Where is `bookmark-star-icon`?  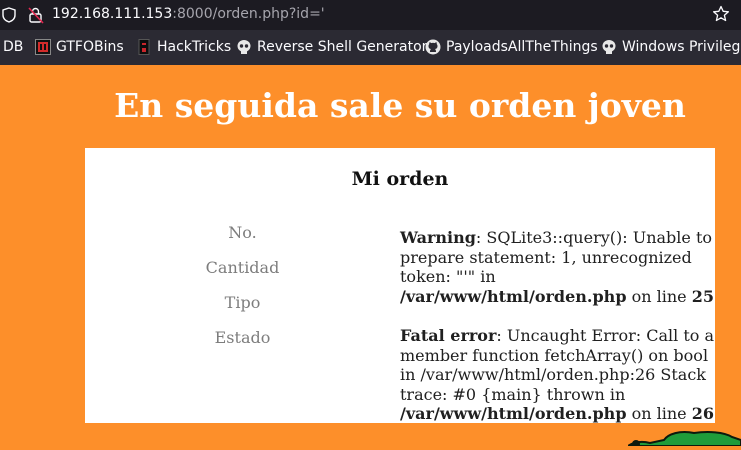
bookmark-star-icon is located at coordinates (721, 16).